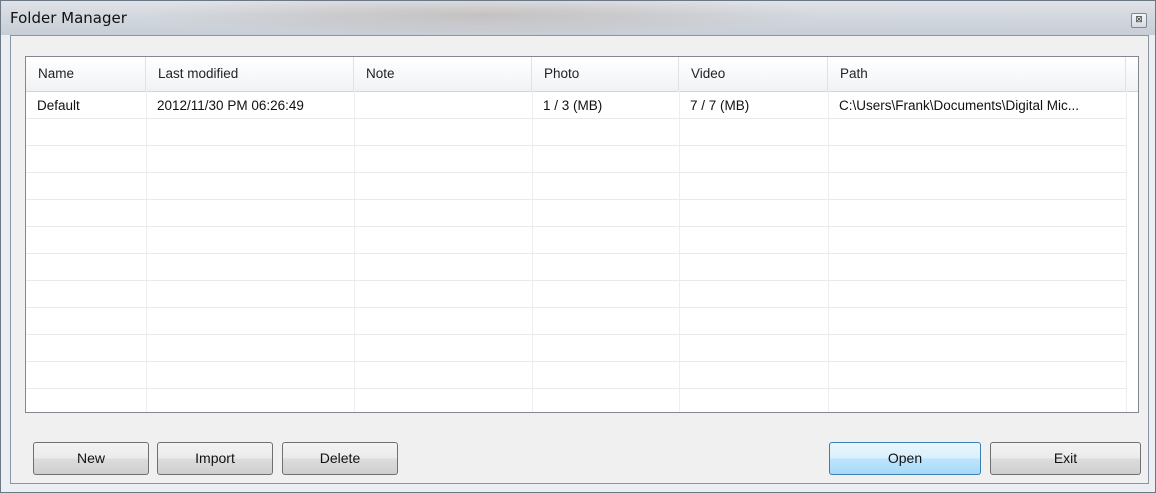  Describe the element at coordinates (1126, 251) in the screenshot. I see `column-divider` at that location.